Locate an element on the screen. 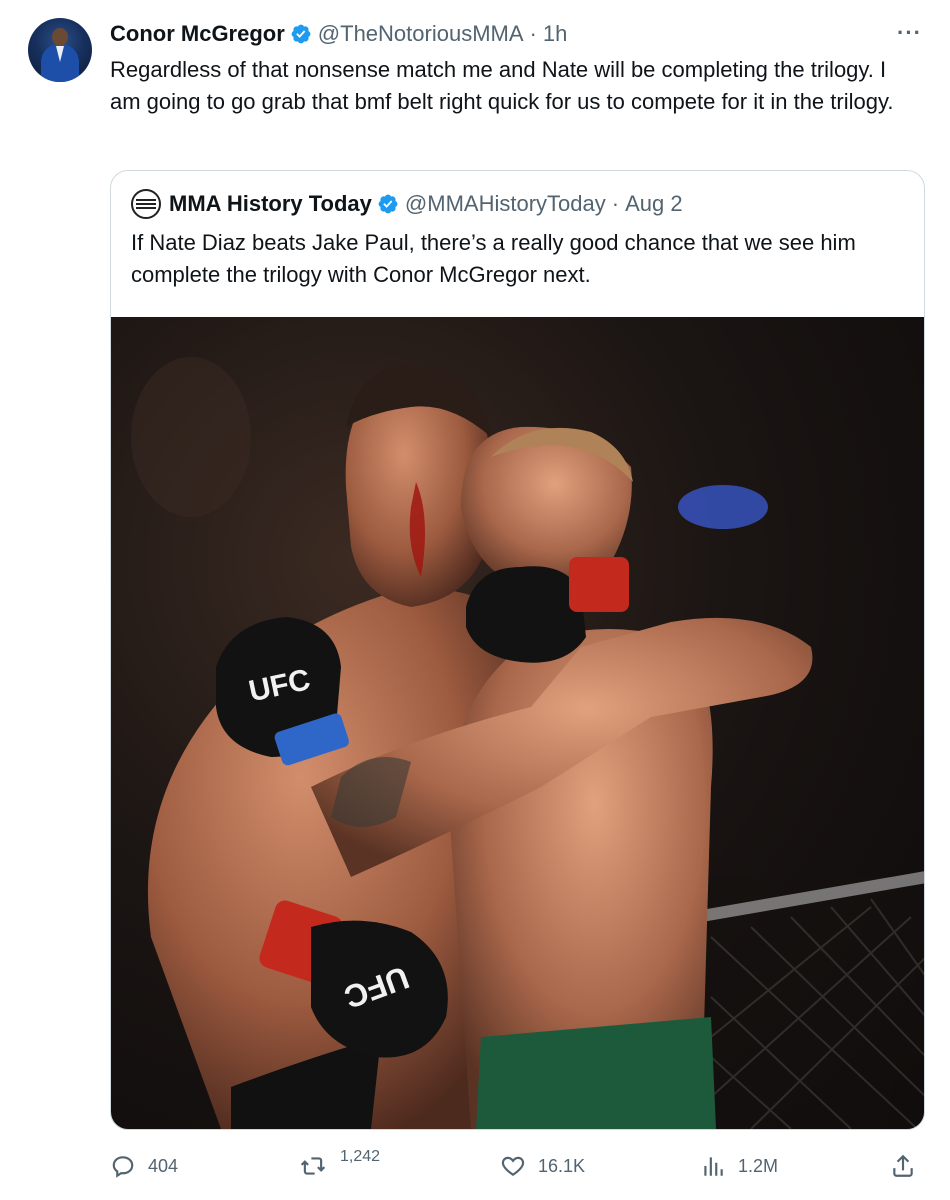 The width and height of the screenshot is (950, 1200). reply-icon is located at coordinates (123, 1167).